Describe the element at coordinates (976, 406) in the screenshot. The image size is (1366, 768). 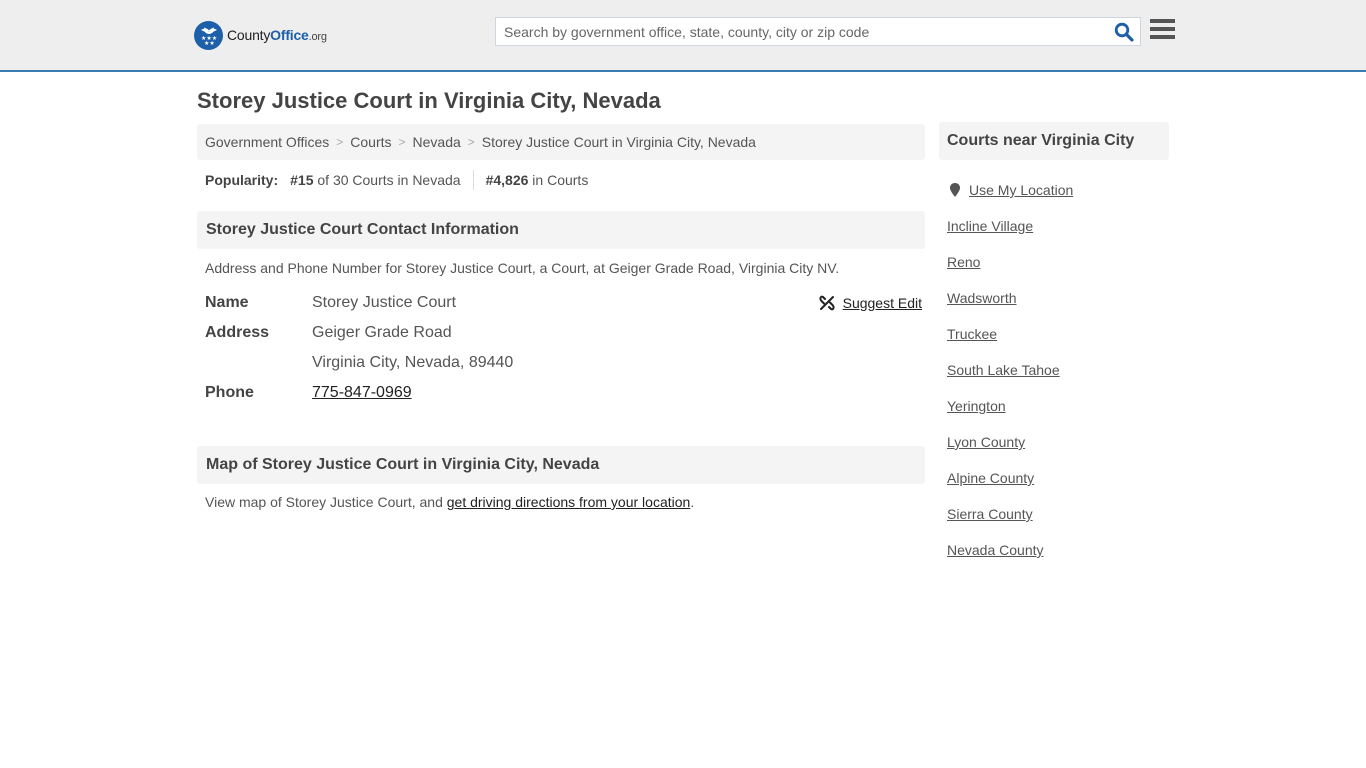
I see `nearby-court-link: Yerington` at that location.